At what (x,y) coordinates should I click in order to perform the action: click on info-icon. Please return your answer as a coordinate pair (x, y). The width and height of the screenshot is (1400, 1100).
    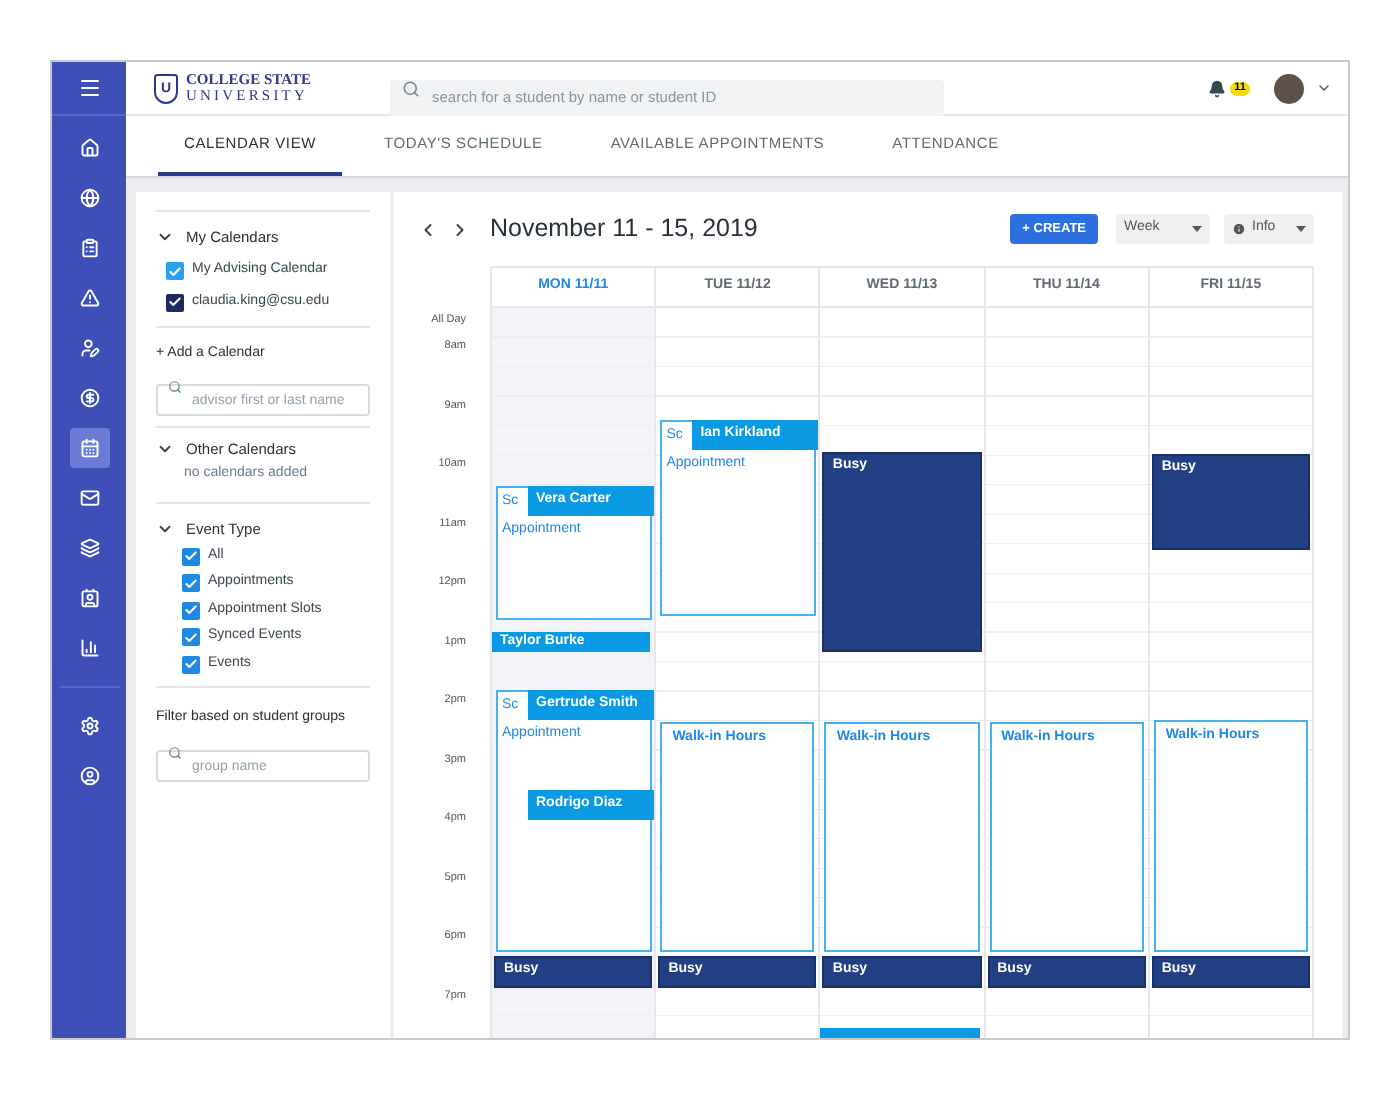
    Looking at the image, I should click on (1239, 229).